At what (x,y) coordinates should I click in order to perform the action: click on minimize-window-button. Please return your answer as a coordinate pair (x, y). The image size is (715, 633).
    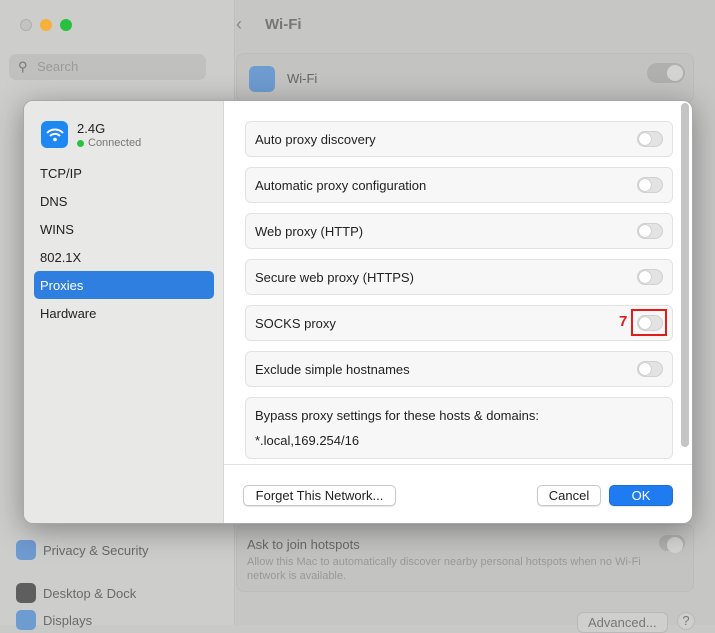
    Looking at the image, I should click on (46, 25).